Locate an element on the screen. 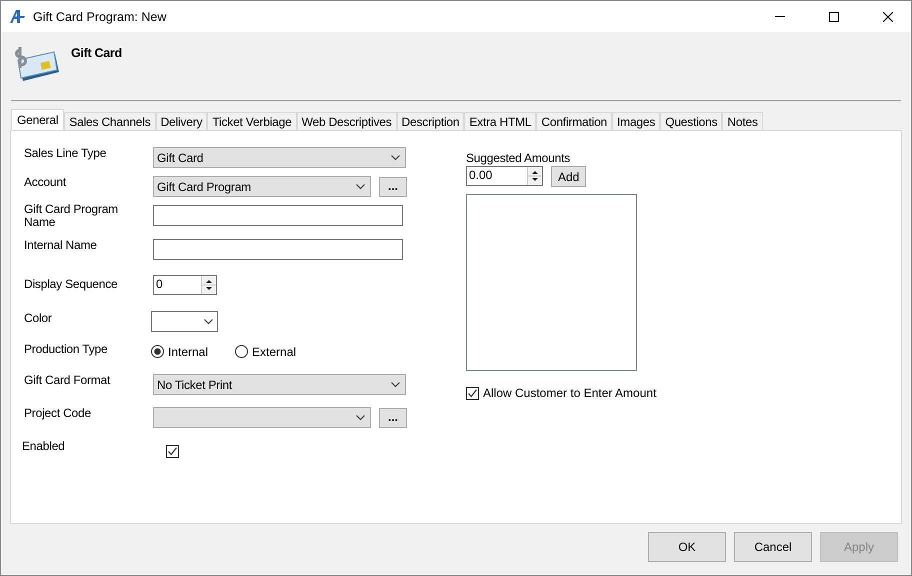  number-field: 0 is located at coordinates (185, 284).